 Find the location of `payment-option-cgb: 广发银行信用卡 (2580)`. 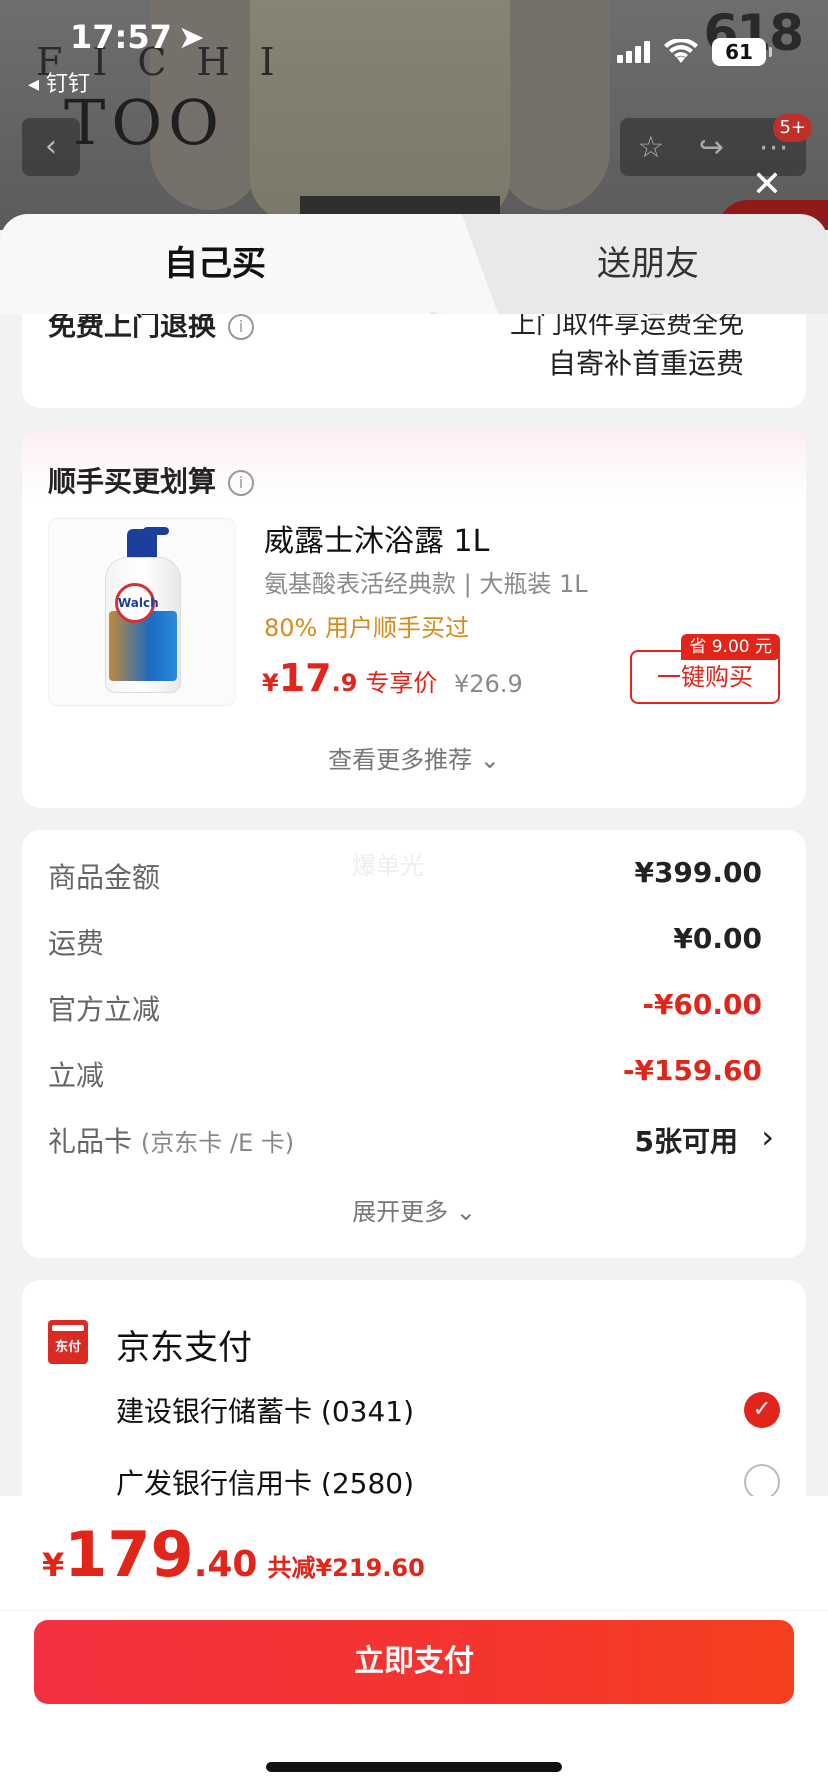

payment-option-cgb: 广发银行信用卡 (2580) is located at coordinates (265, 1481).